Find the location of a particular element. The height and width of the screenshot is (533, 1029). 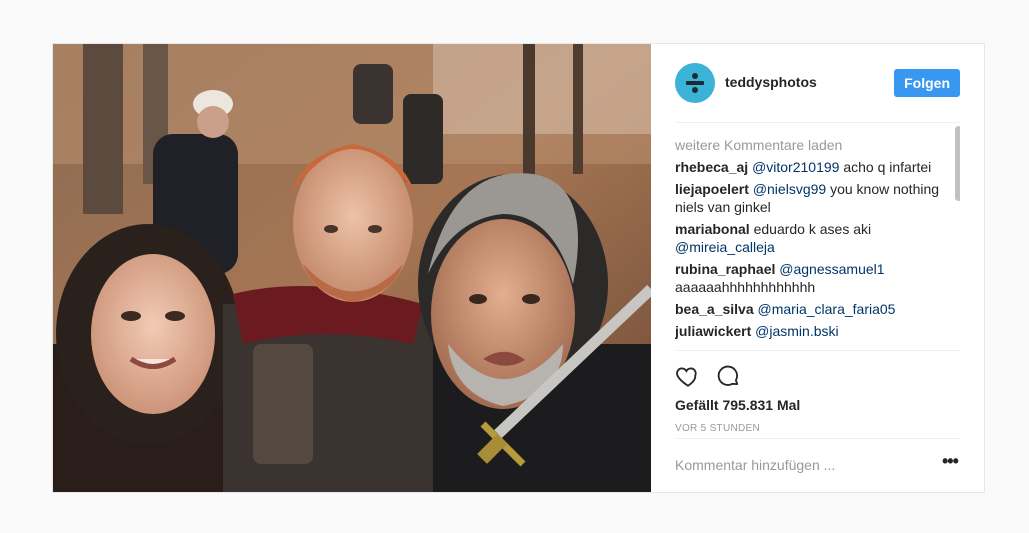

heart-icon is located at coordinates (688, 376).